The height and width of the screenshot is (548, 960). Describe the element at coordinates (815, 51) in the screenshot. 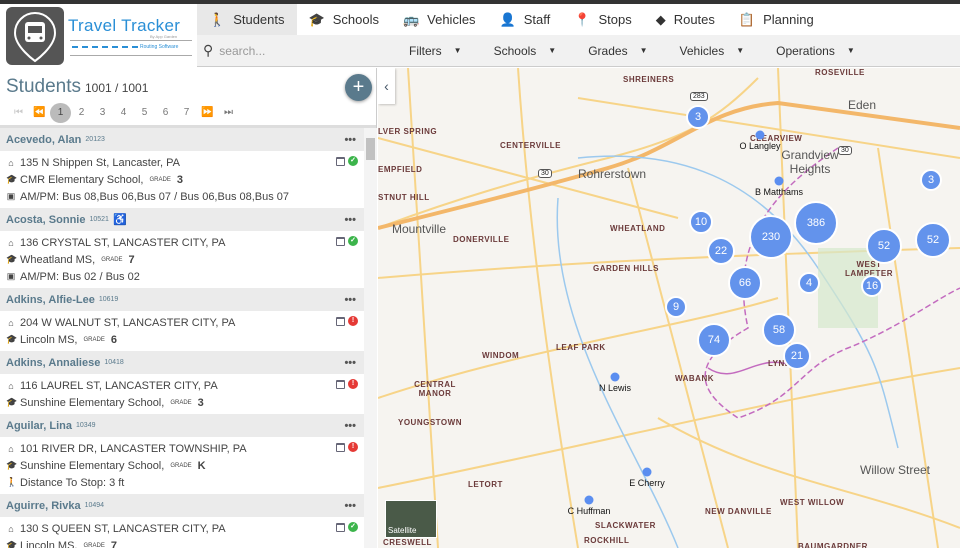

I see `operations-dropdown: Operations ▼` at that location.